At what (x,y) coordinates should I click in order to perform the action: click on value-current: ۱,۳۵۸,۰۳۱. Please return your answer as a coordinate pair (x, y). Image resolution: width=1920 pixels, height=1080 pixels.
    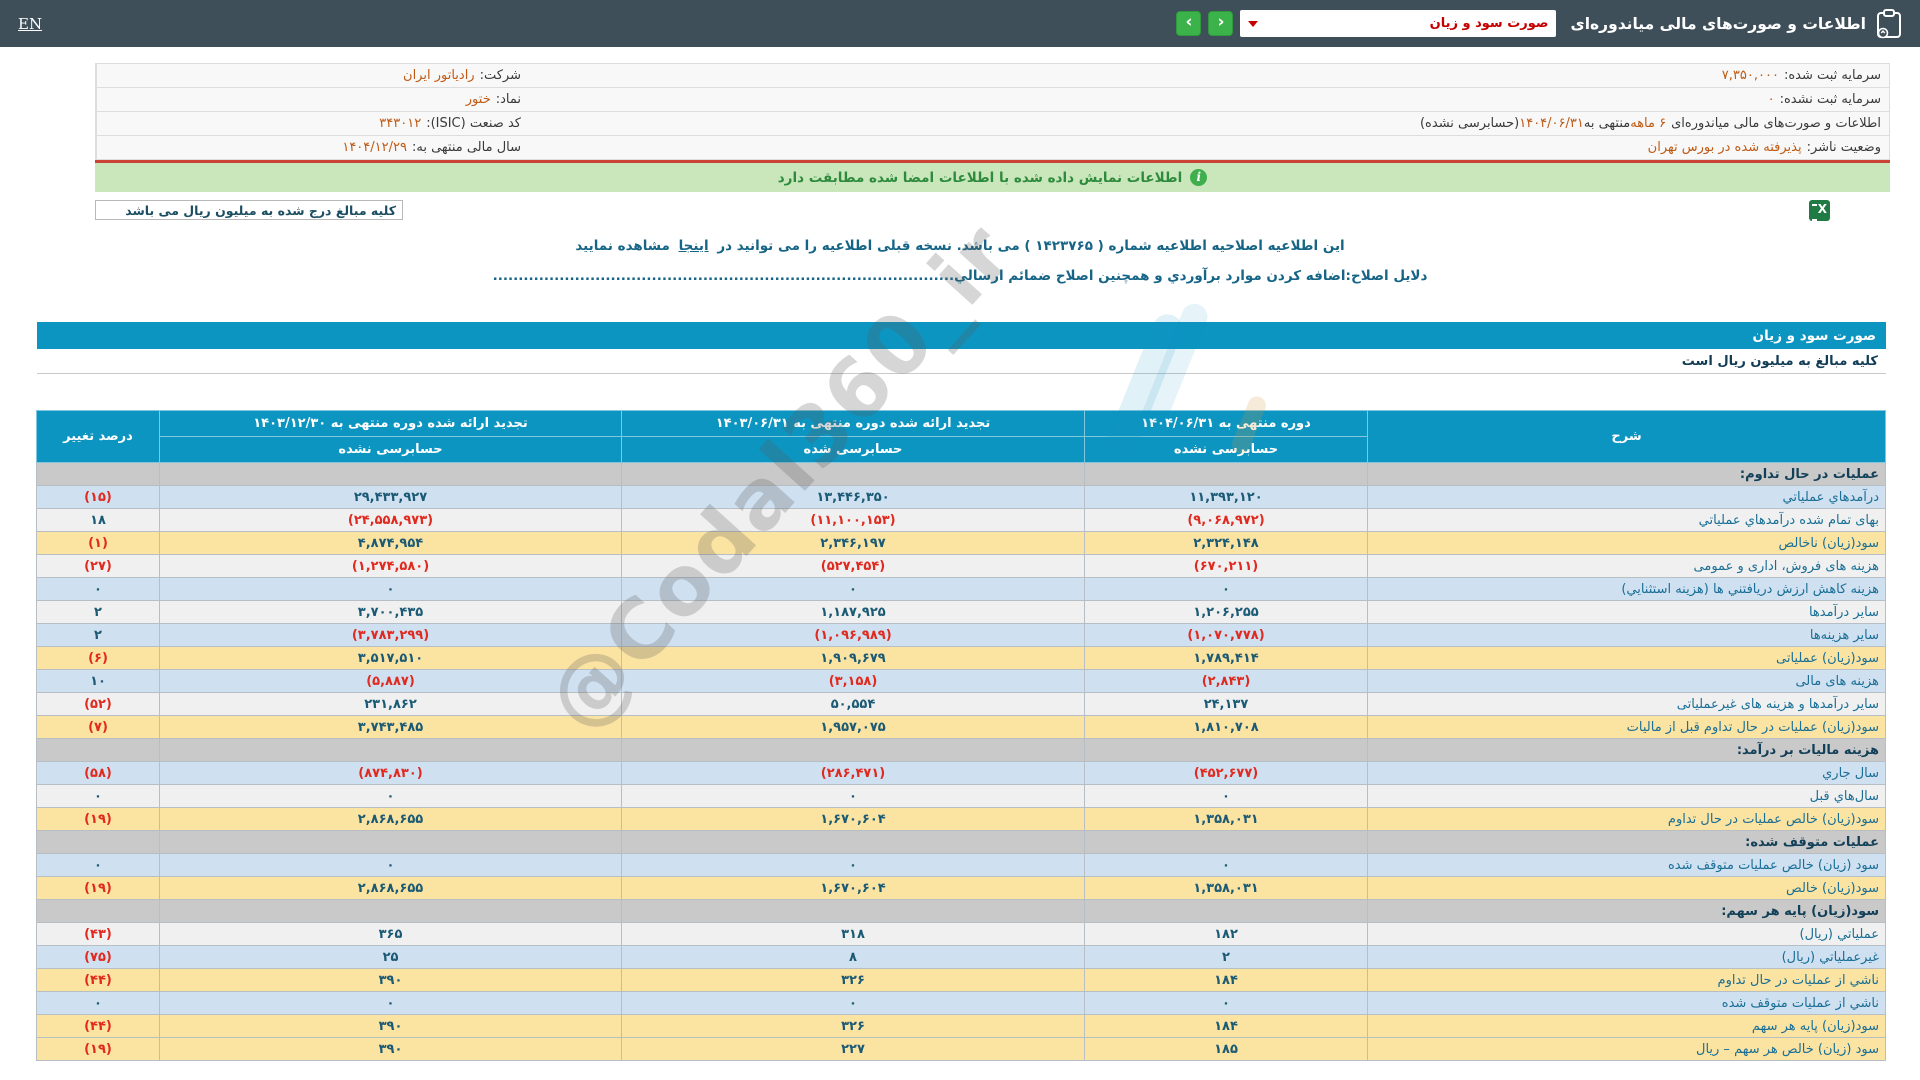
    Looking at the image, I should click on (1226, 819).